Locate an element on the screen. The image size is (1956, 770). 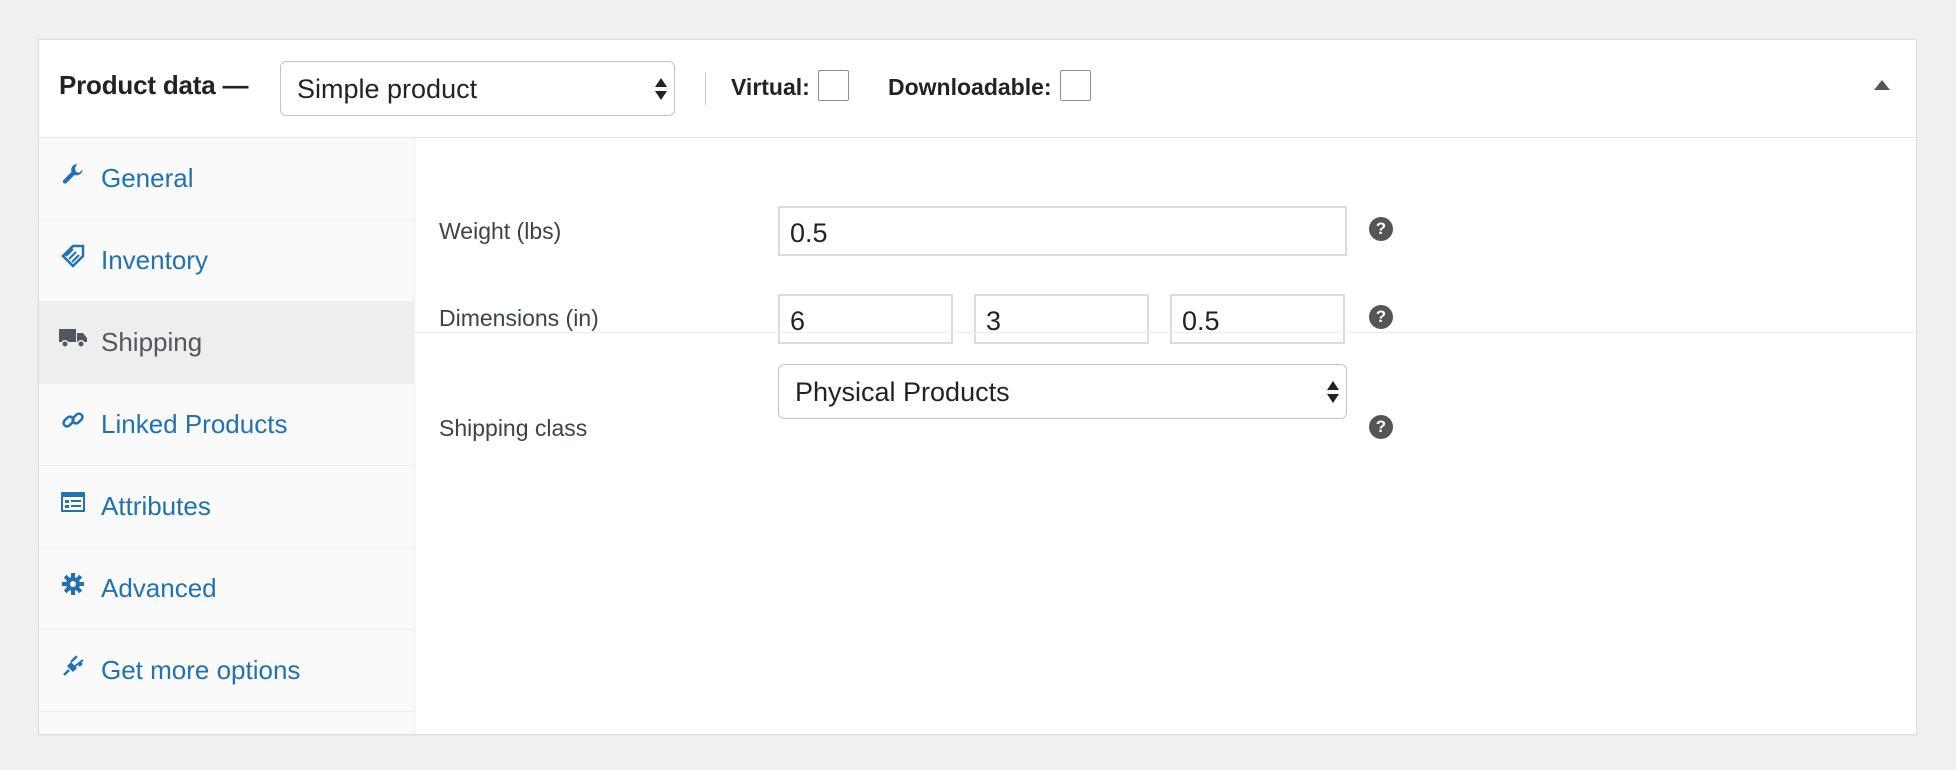
product-type-select: Simple product is located at coordinates (477, 88).